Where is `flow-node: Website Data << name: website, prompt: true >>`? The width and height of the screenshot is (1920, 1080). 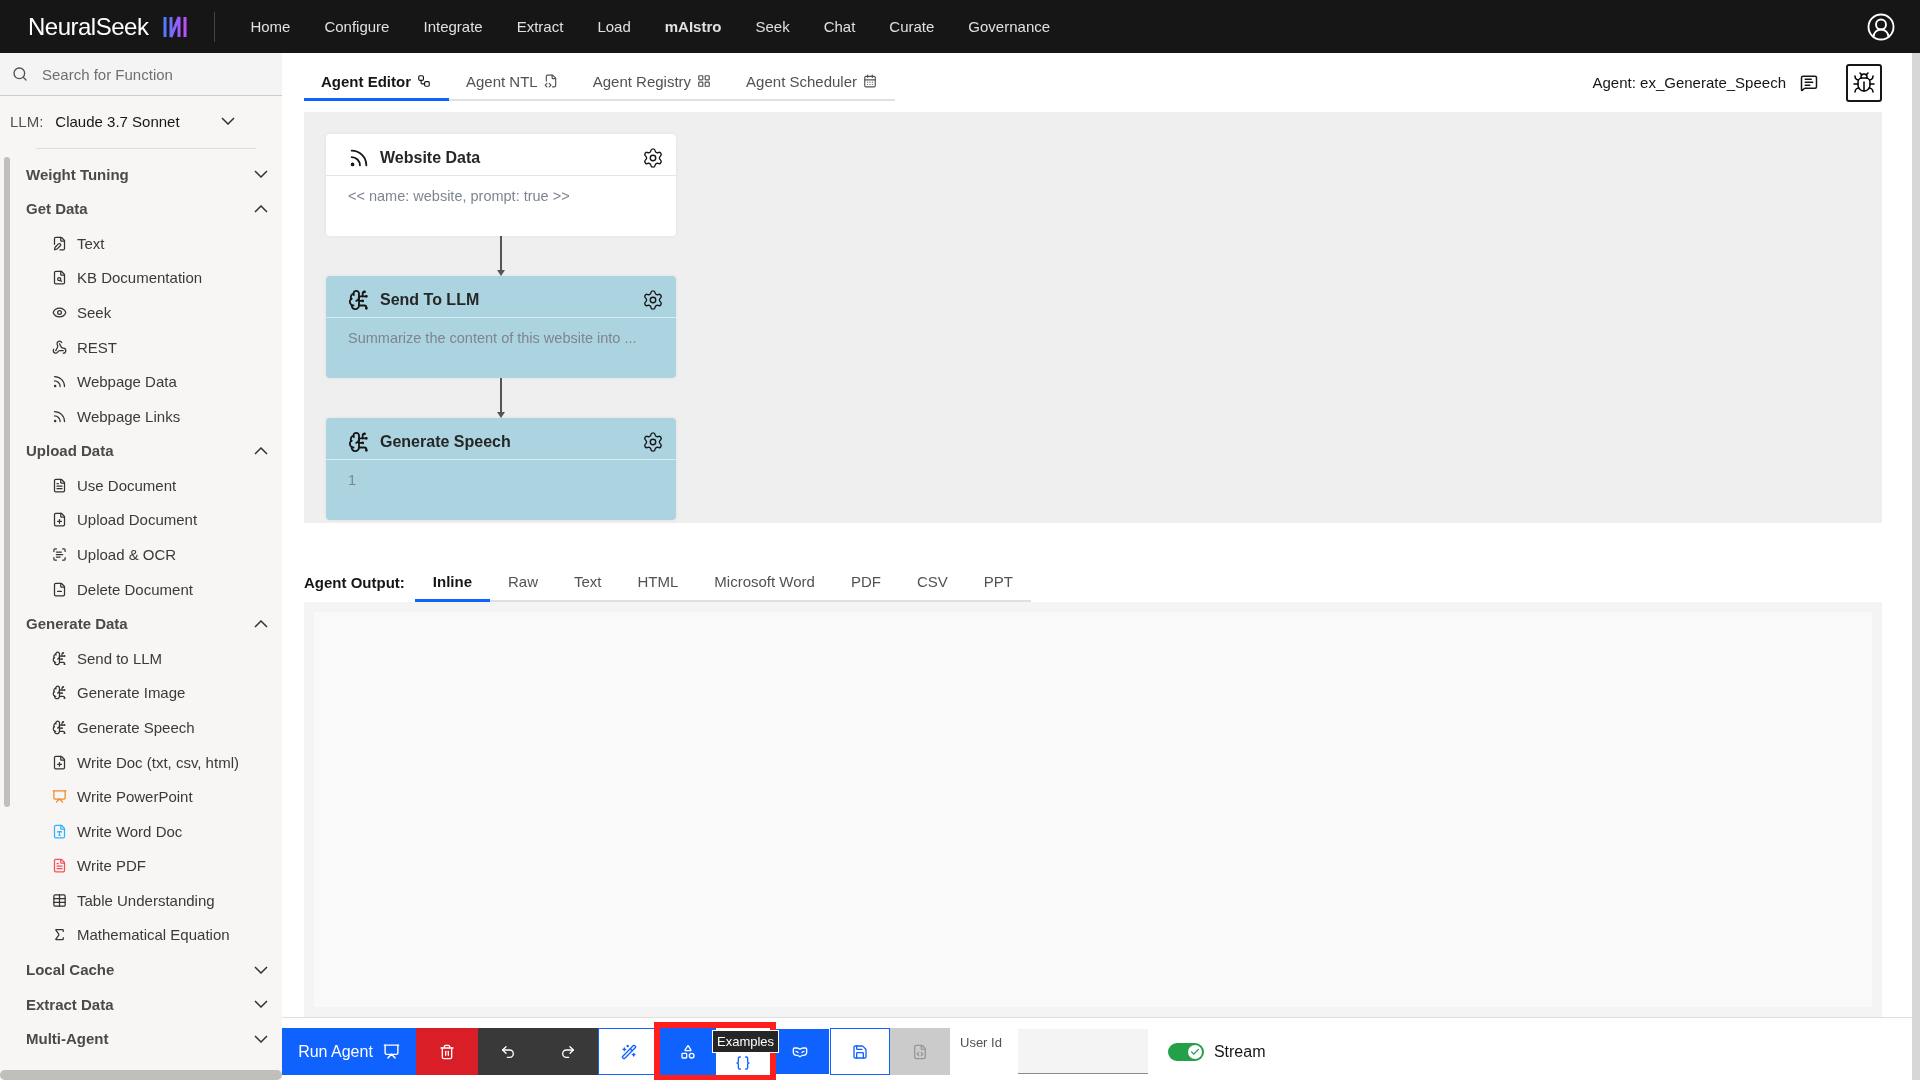
flow-node: Website Data << name: website, prompt: true >> is located at coordinates (501, 185).